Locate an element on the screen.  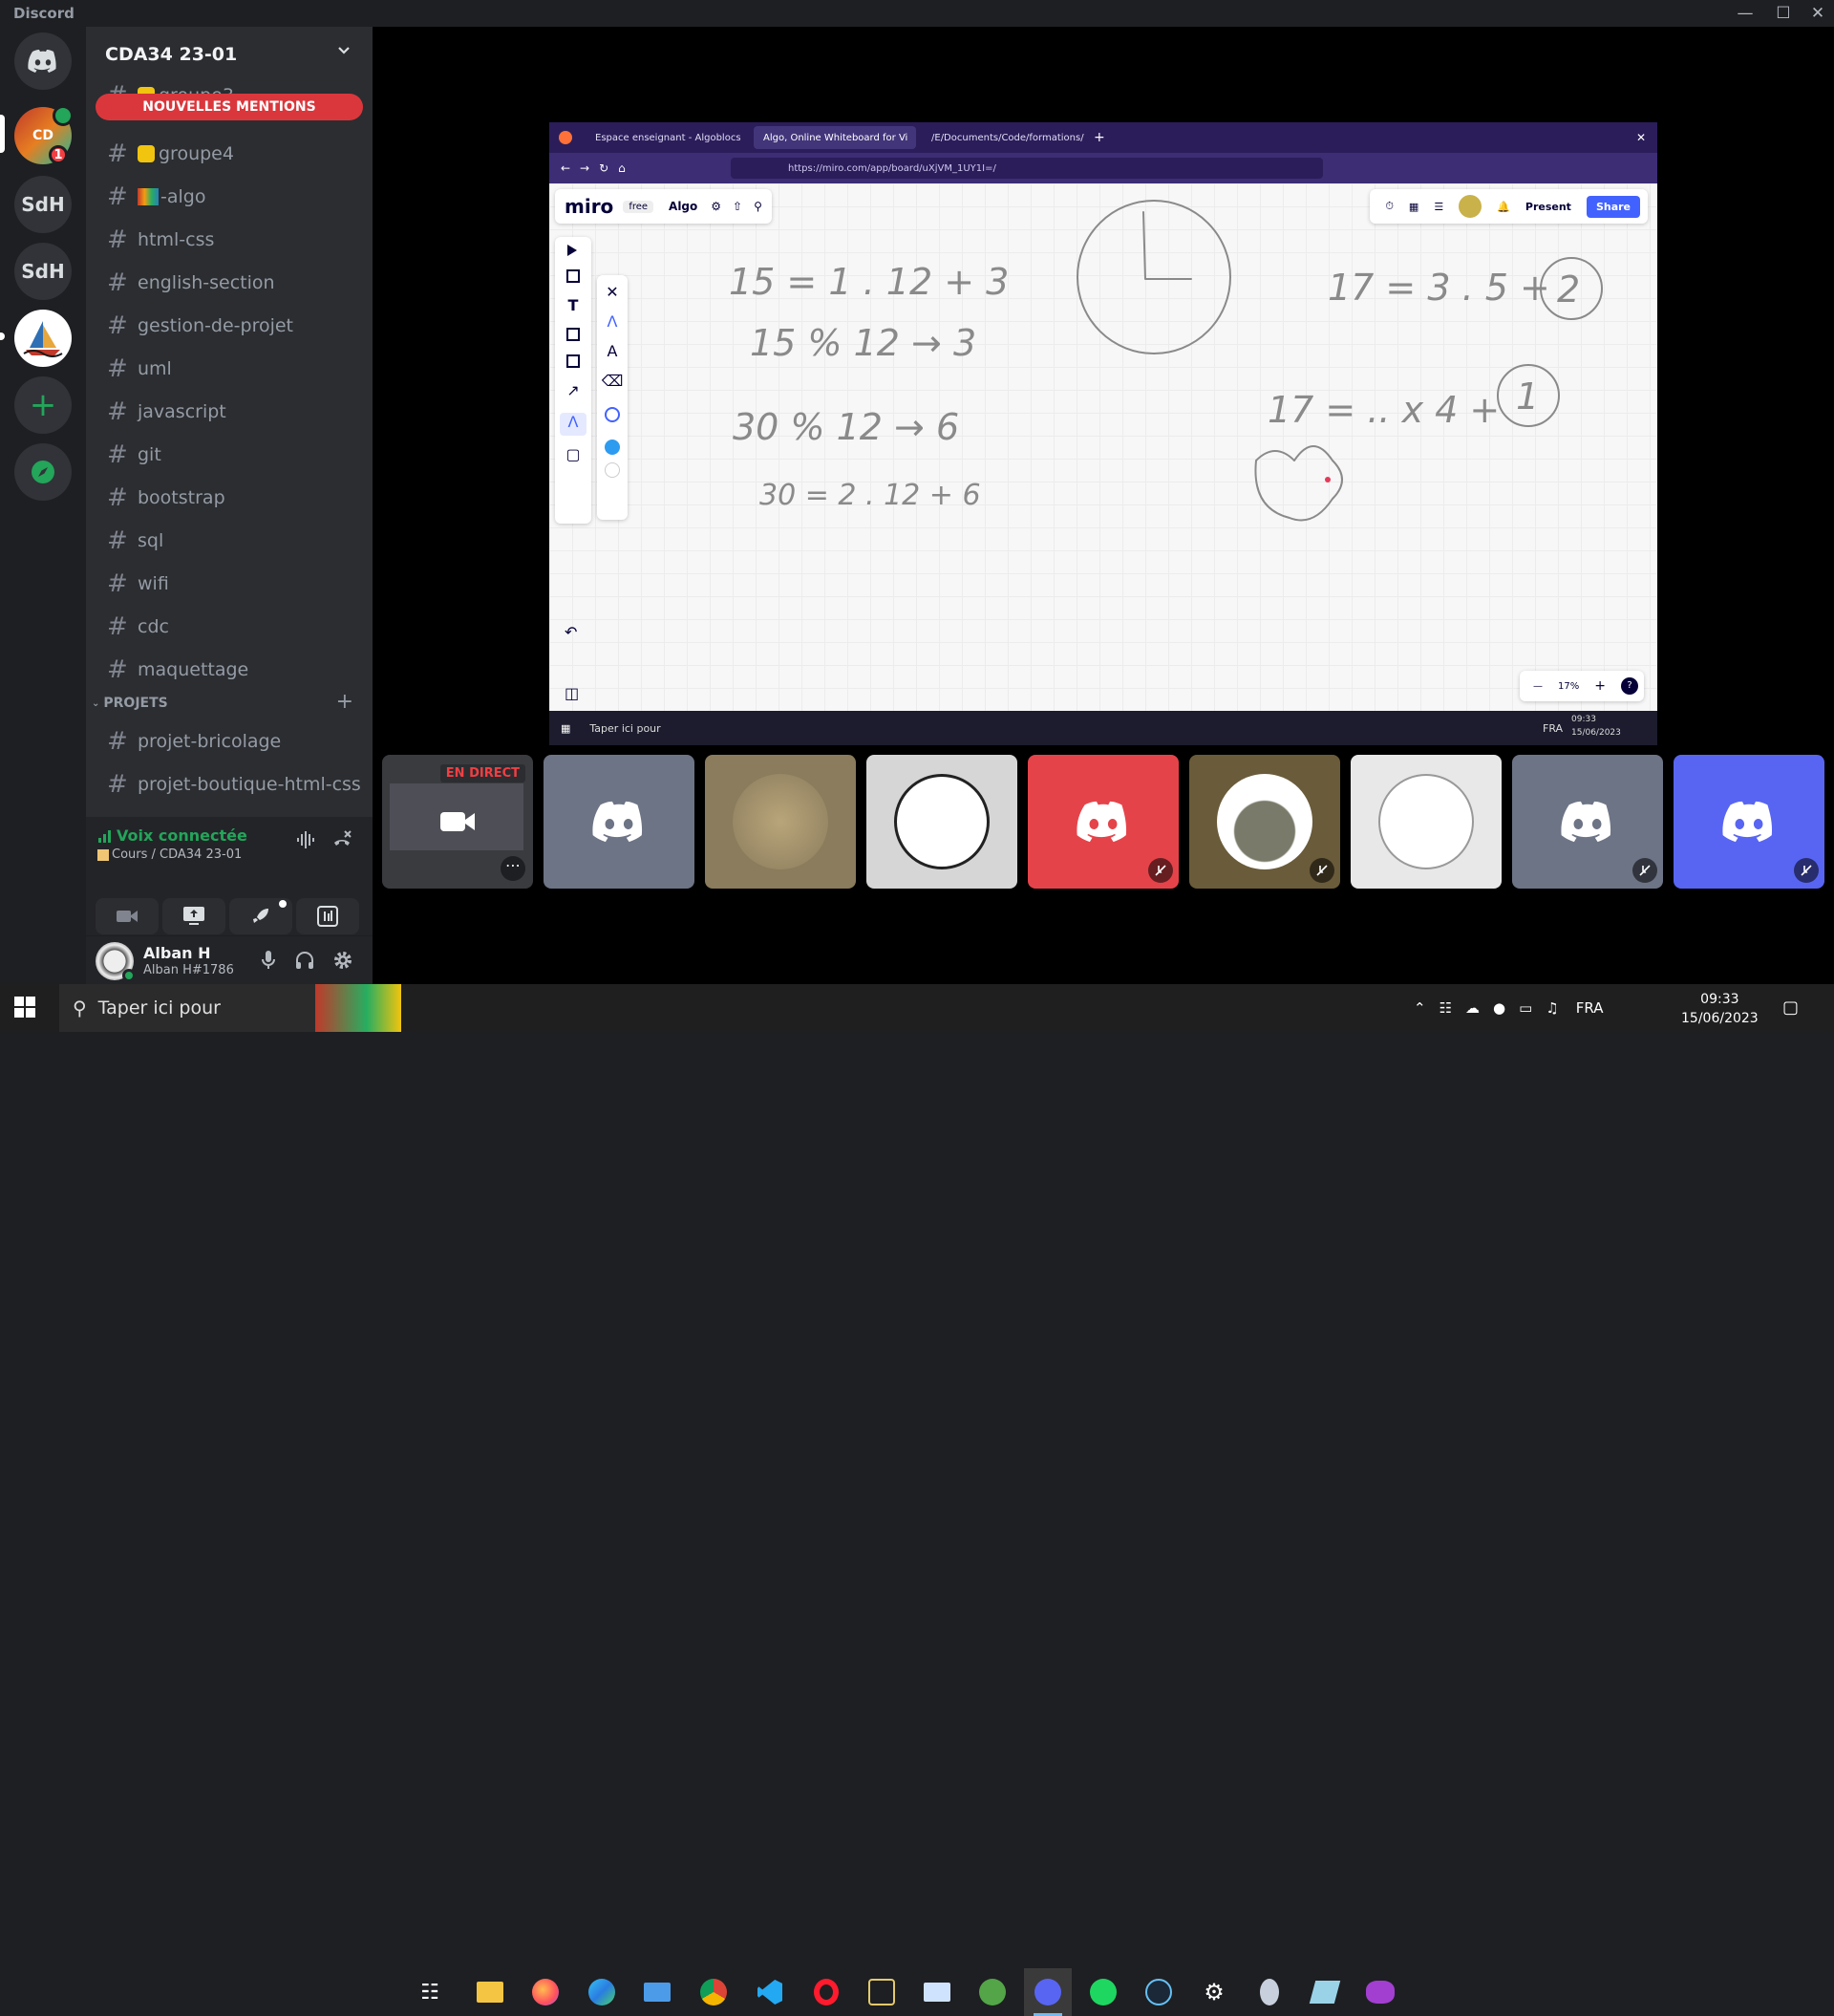
chevron-up-icon: ⌃ is located at coordinates (1420, 1008).